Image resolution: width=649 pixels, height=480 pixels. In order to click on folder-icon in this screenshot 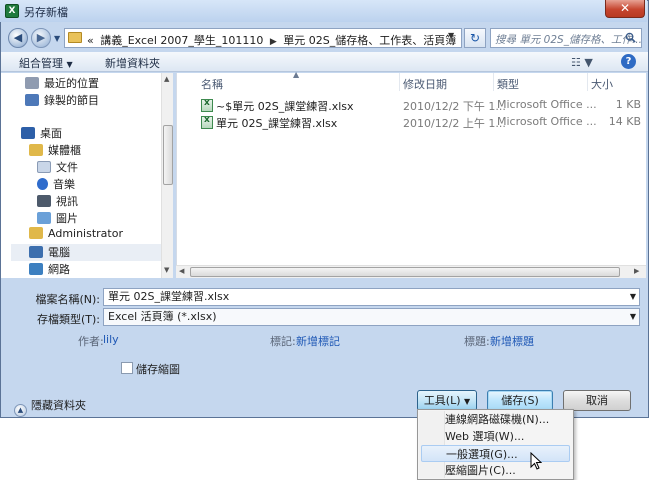, I will do `click(75, 37)`.